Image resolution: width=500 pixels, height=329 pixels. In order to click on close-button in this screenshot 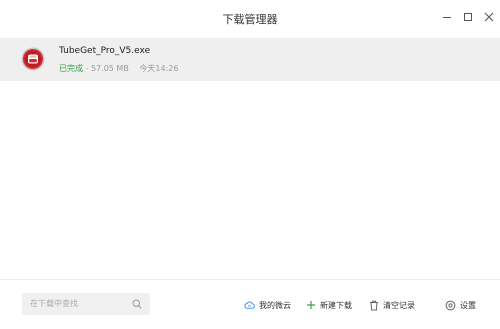, I will do `click(489, 17)`.